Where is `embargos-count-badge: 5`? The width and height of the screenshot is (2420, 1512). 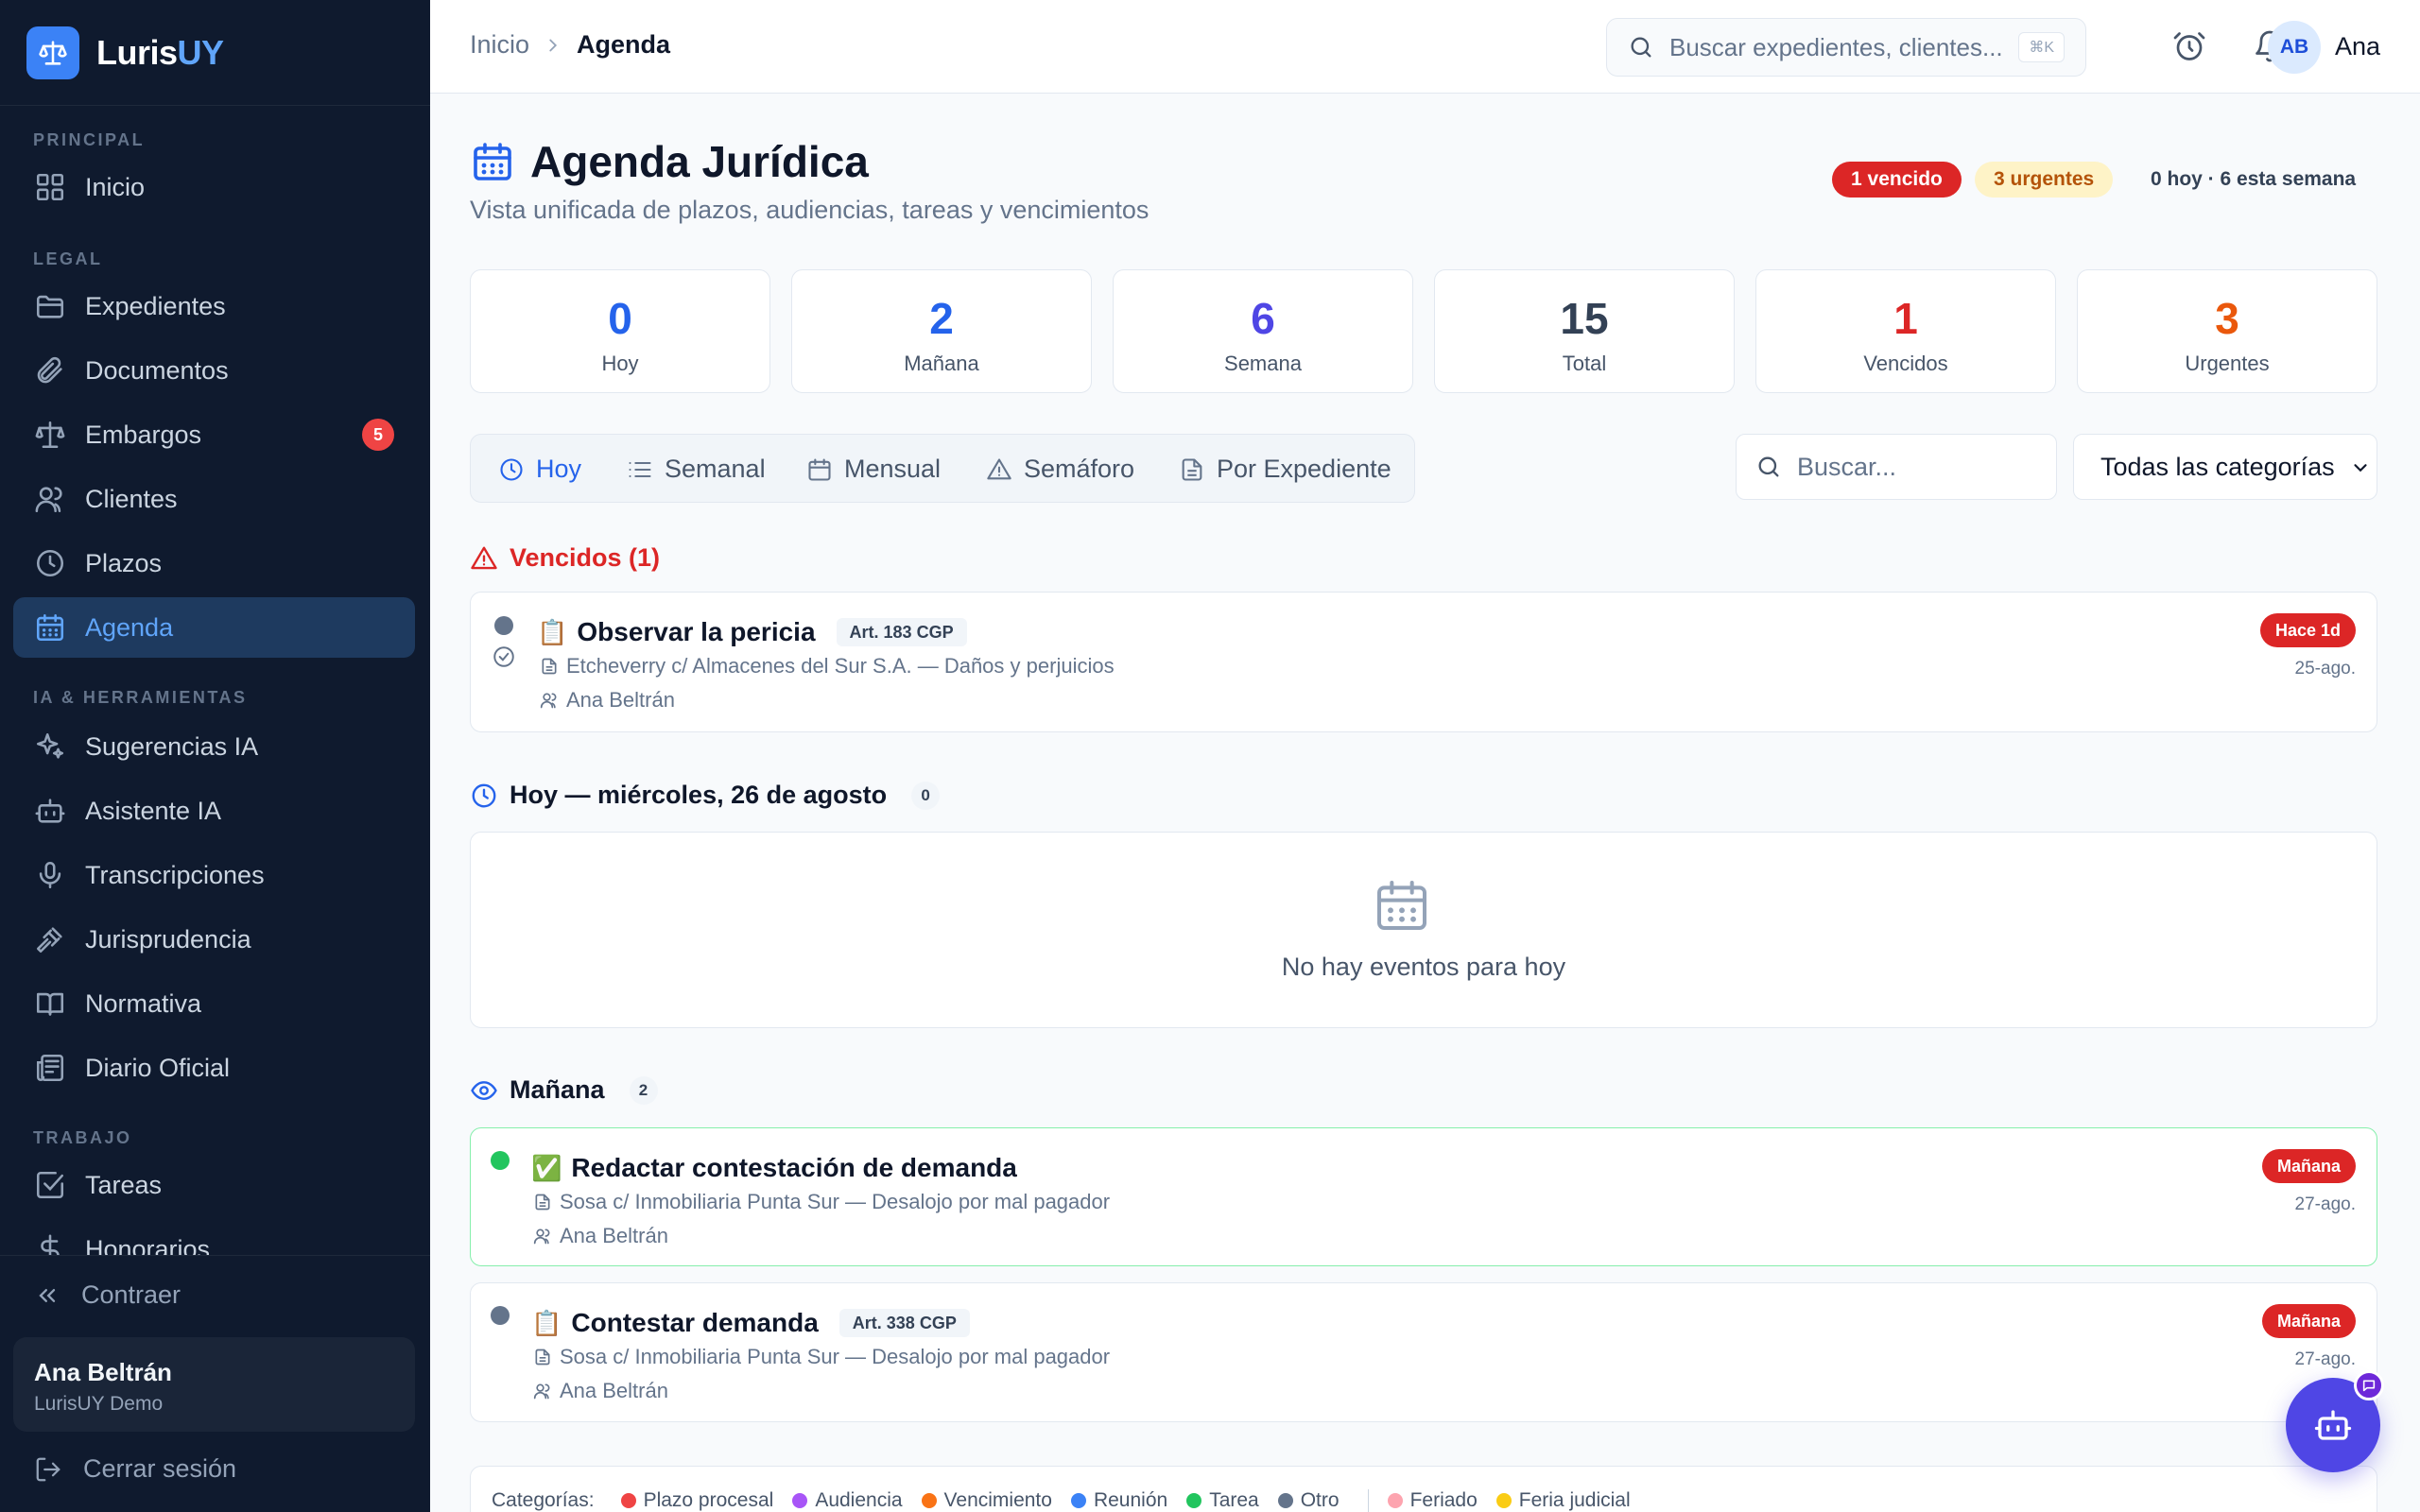 embargos-count-badge: 5 is located at coordinates (378, 435).